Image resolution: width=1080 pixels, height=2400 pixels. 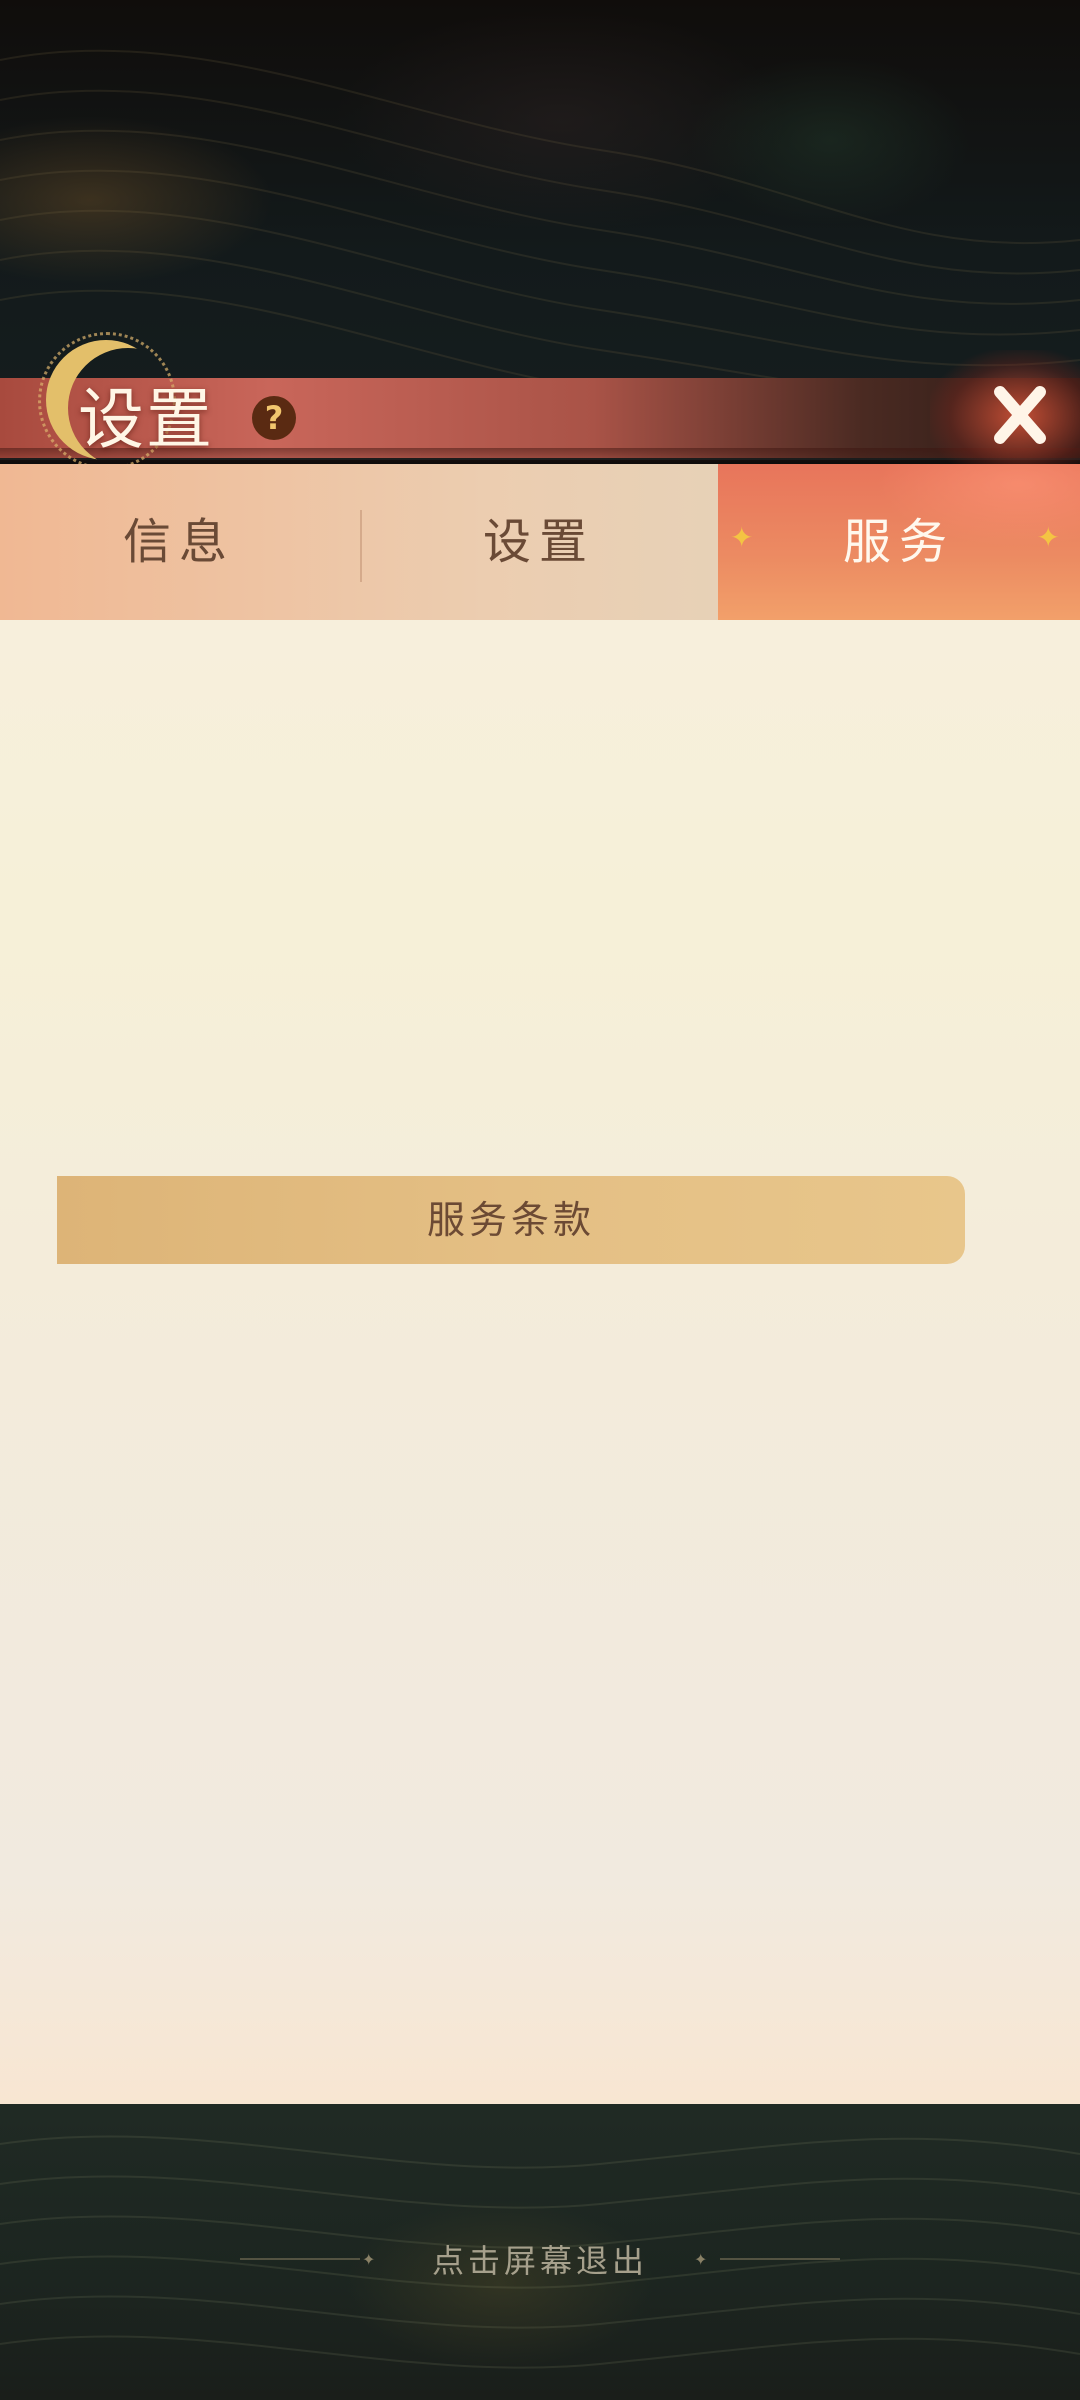 I want to click on tab-service: 服务 ✦ ✦, so click(x=899, y=542).